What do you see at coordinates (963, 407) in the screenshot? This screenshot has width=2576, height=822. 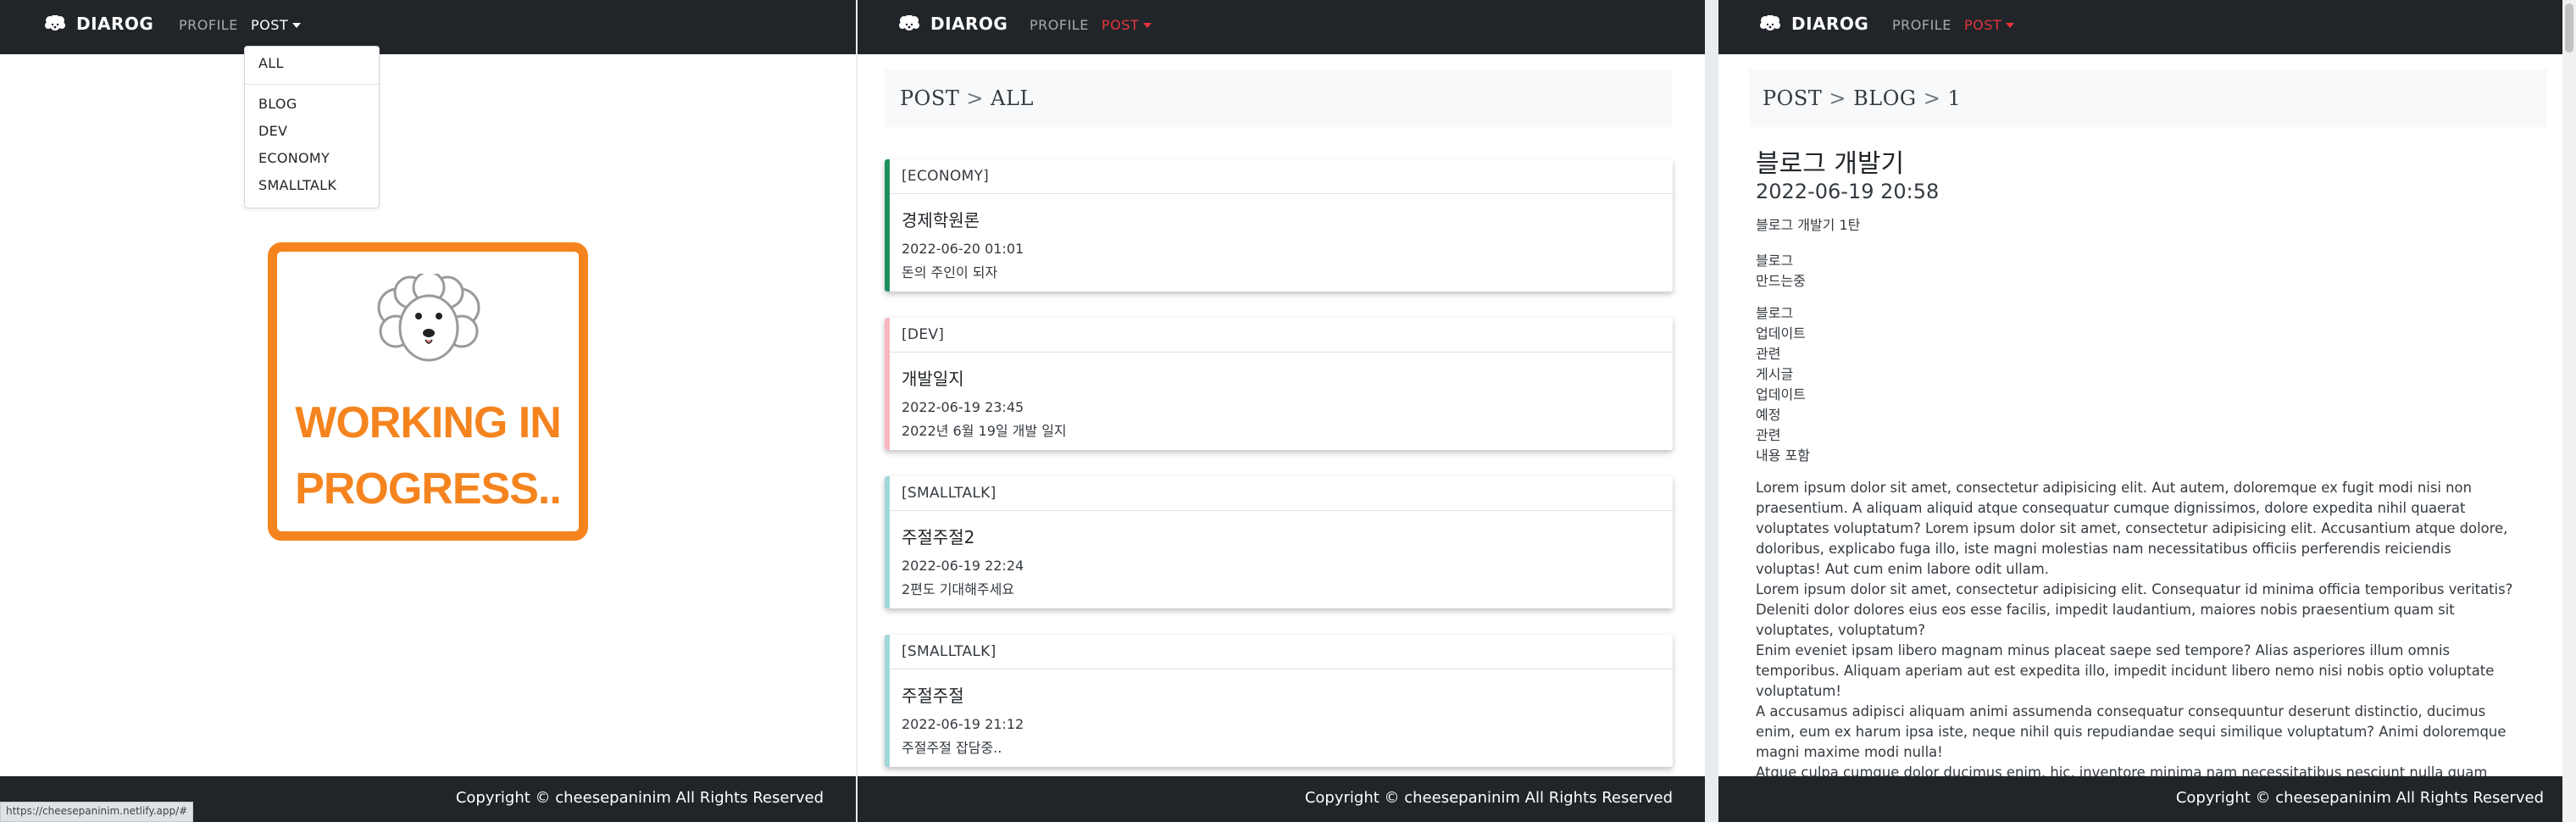 I see `post-date: 2022-06-19 23:45` at bounding box center [963, 407].